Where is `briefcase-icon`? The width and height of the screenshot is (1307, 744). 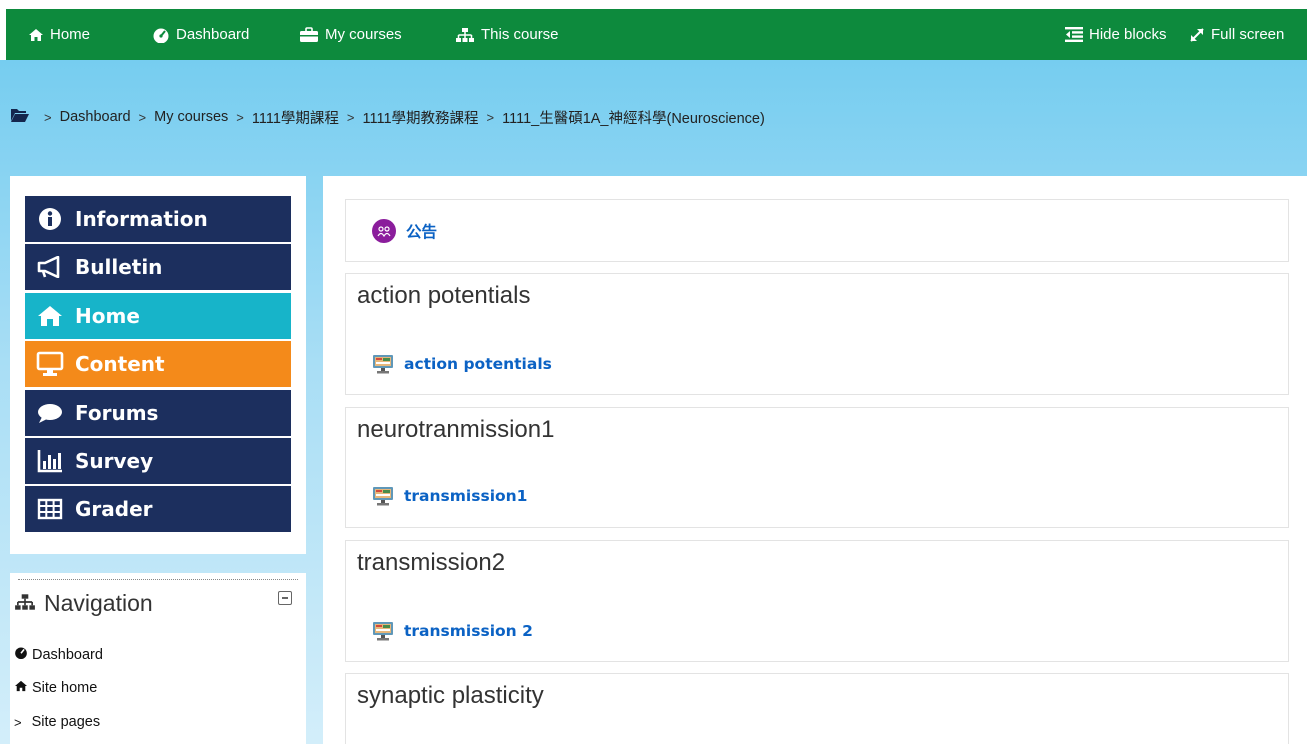 briefcase-icon is located at coordinates (309, 34).